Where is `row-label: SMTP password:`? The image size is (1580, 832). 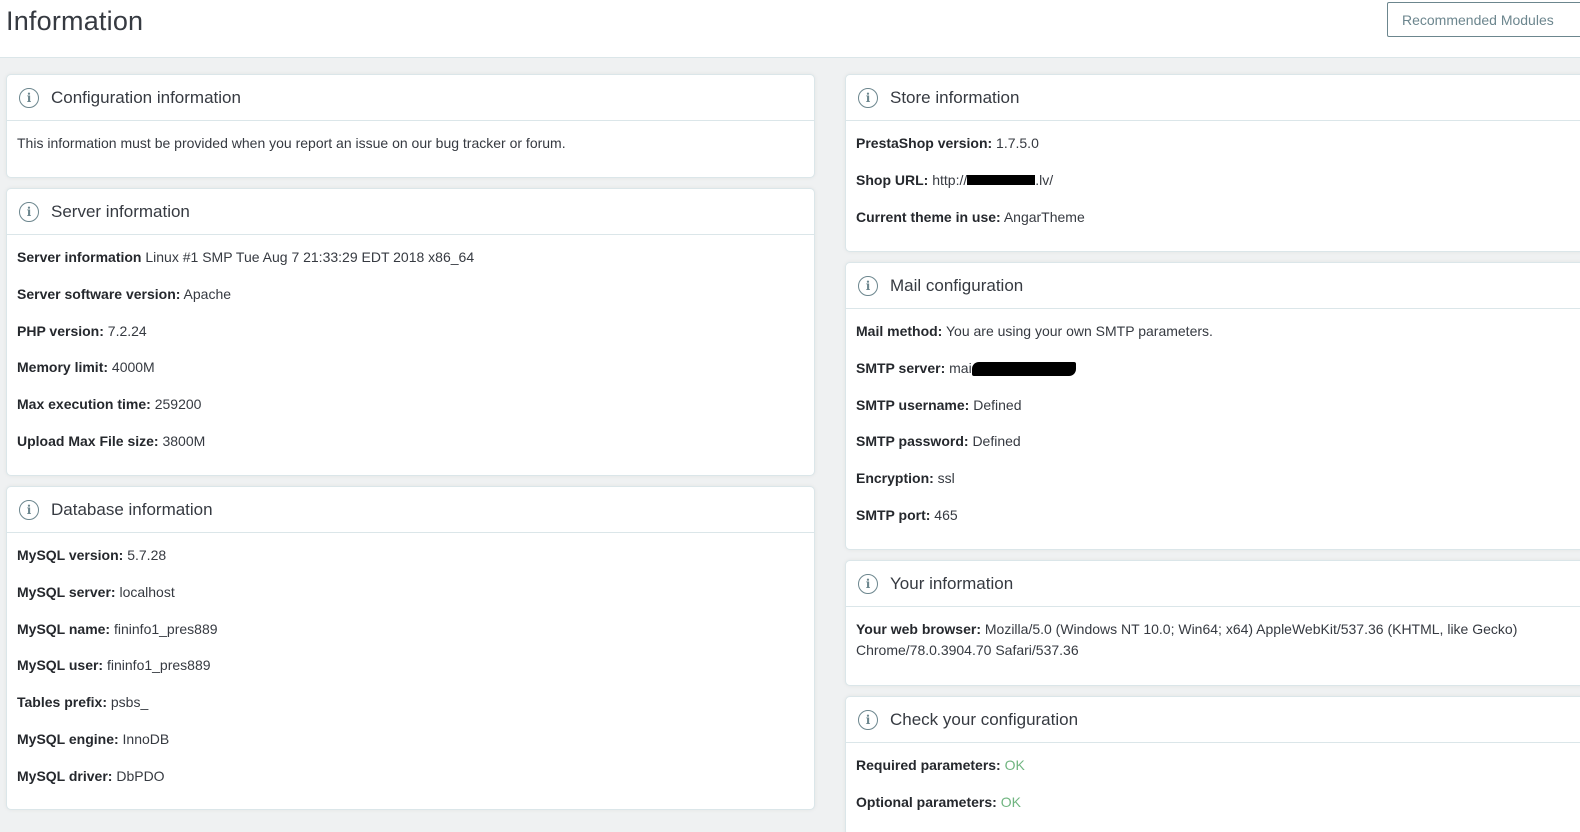 row-label: SMTP password: is located at coordinates (912, 441).